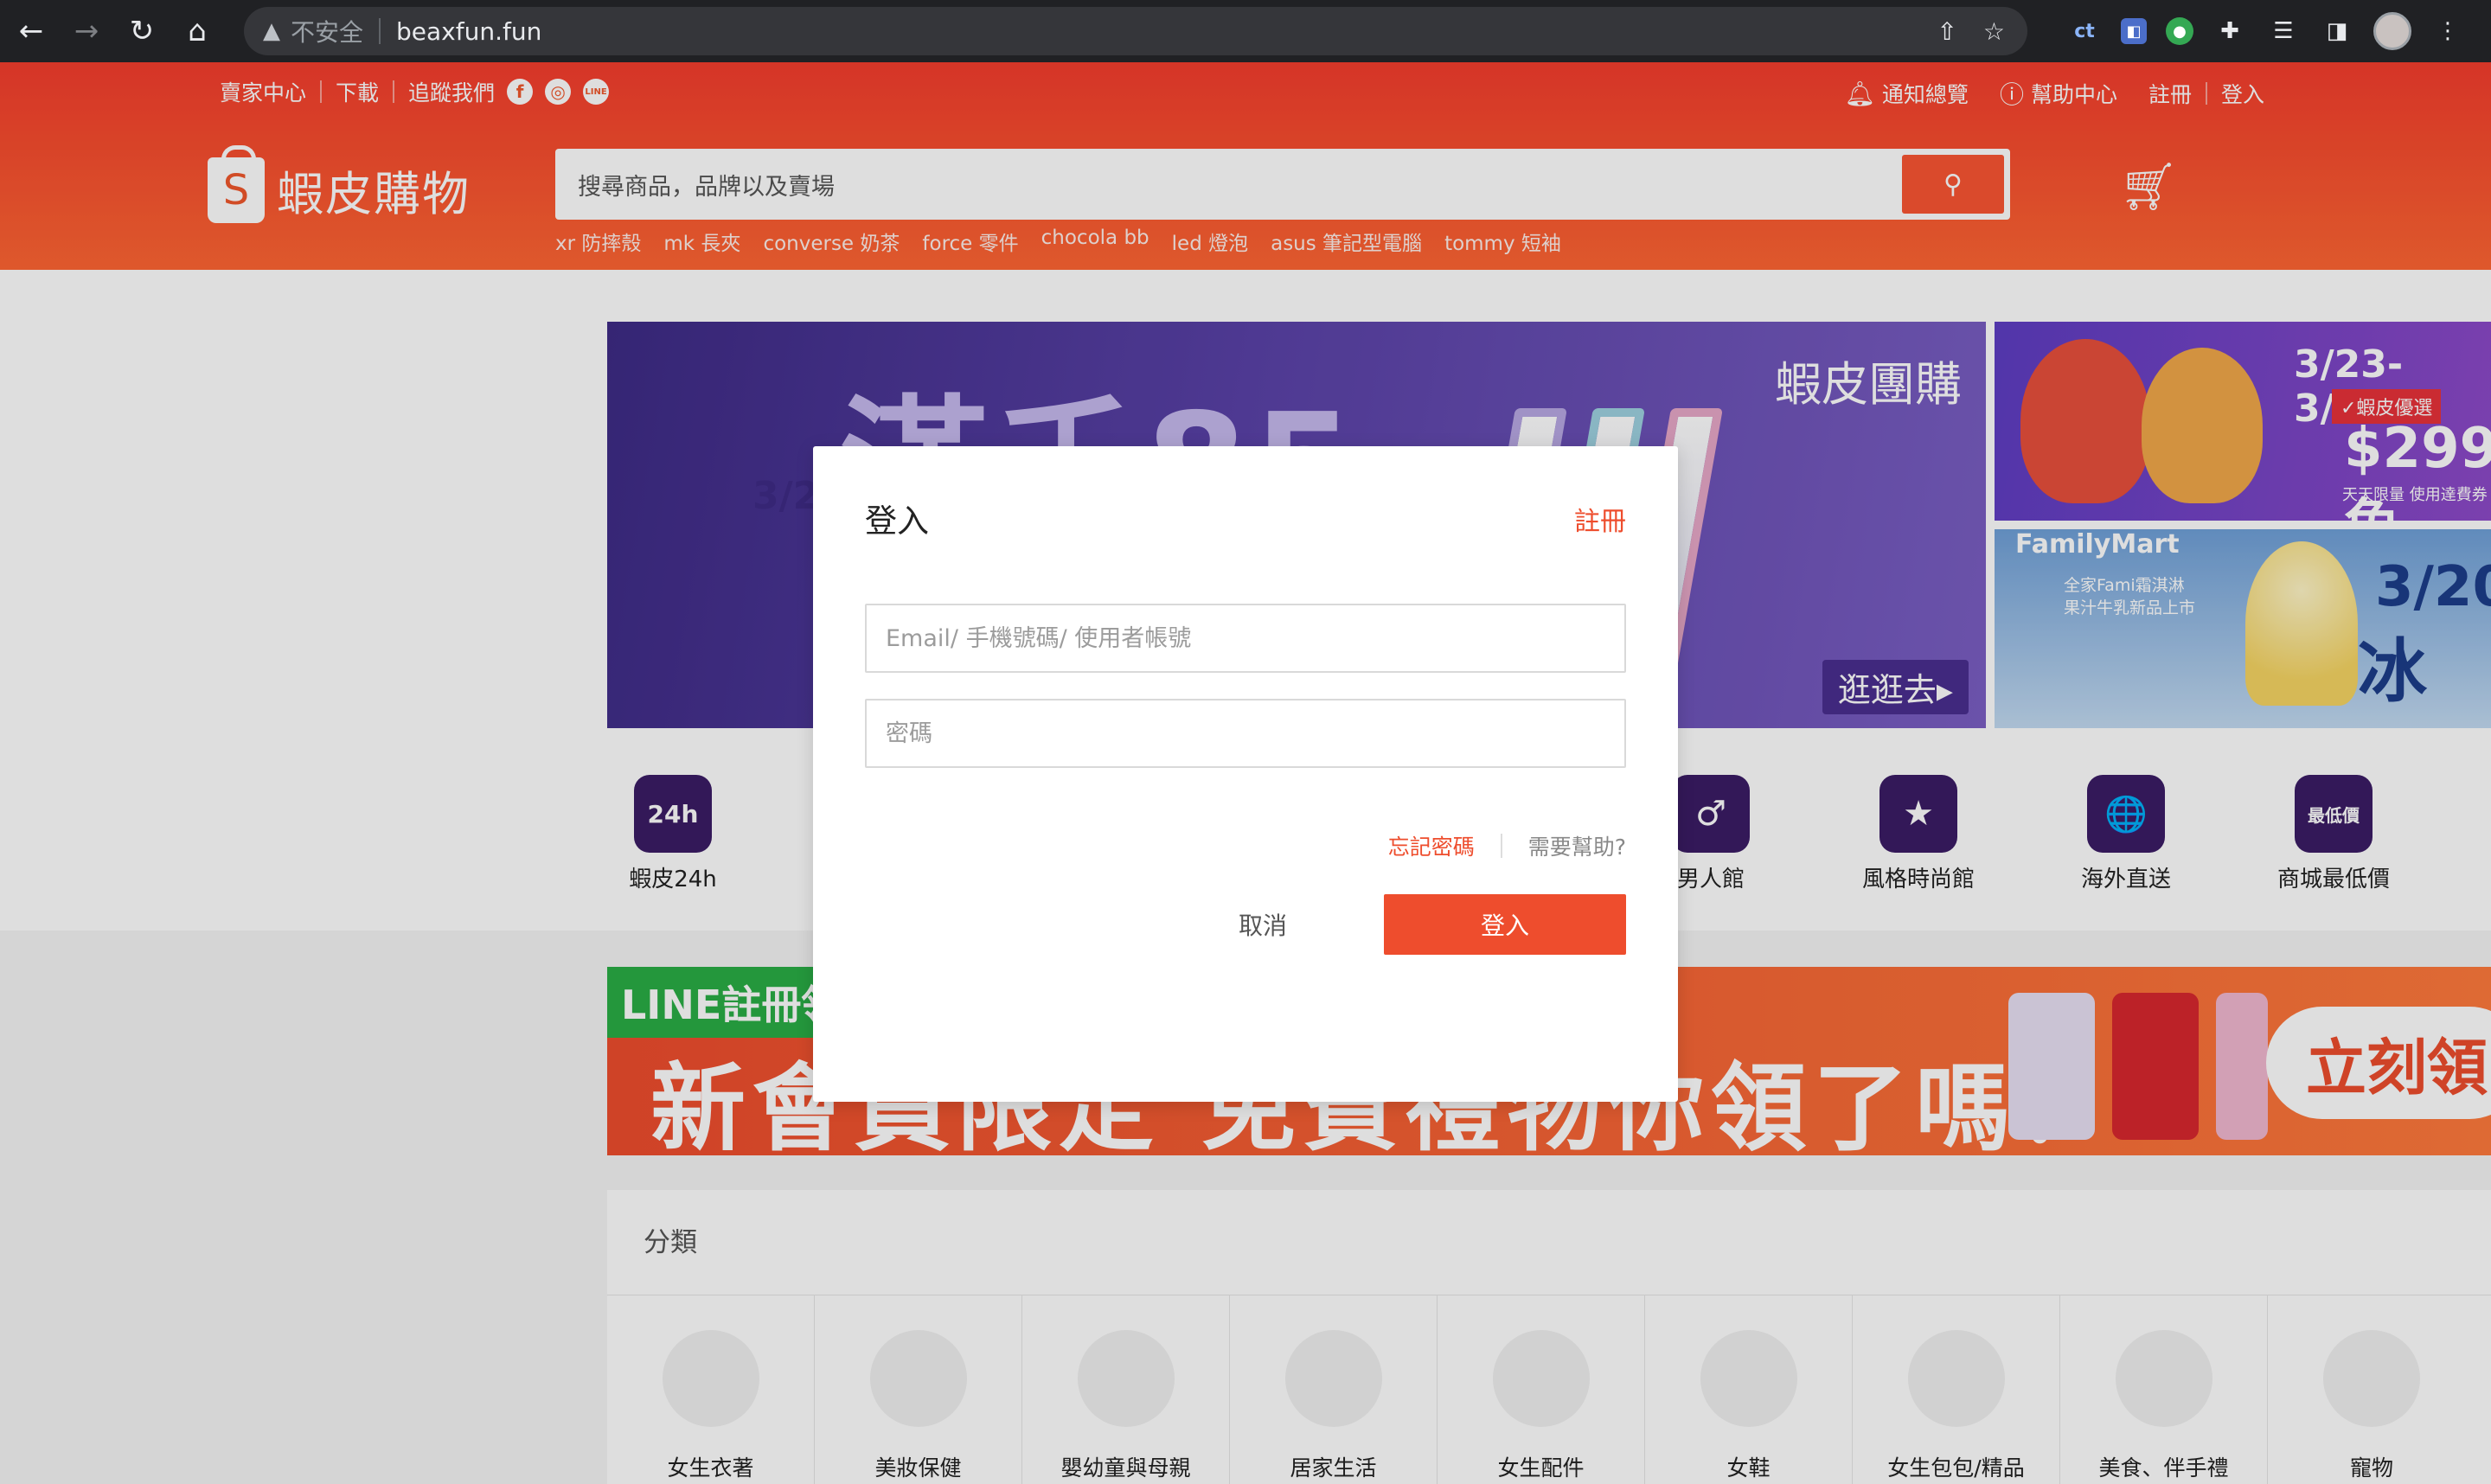  Describe the element at coordinates (1431, 846) in the screenshot. I see `forgot-password-link: 忘記密碼` at that location.